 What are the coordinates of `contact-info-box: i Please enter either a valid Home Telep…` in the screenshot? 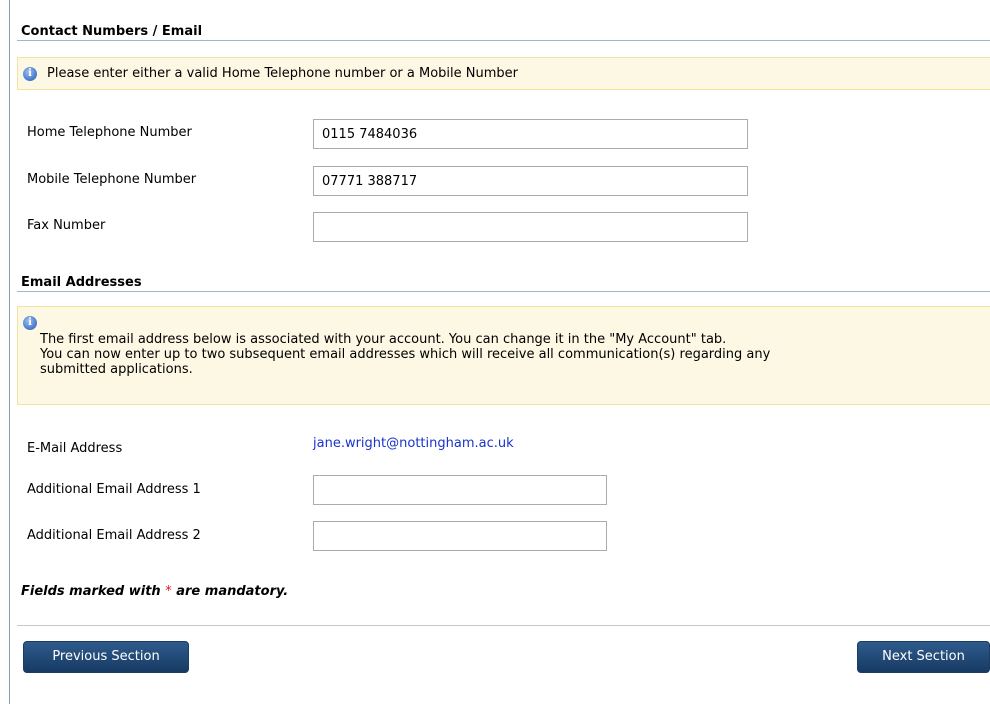 It's located at (503, 73).